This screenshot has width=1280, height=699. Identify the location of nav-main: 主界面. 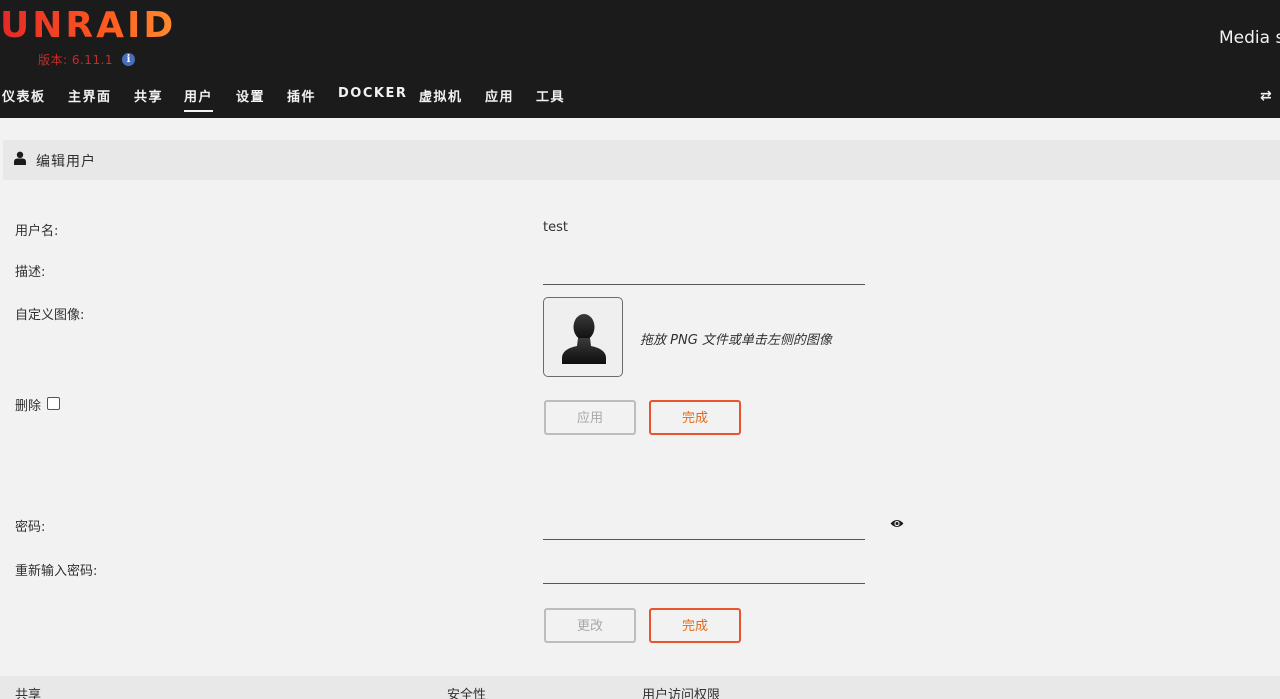
(90, 98).